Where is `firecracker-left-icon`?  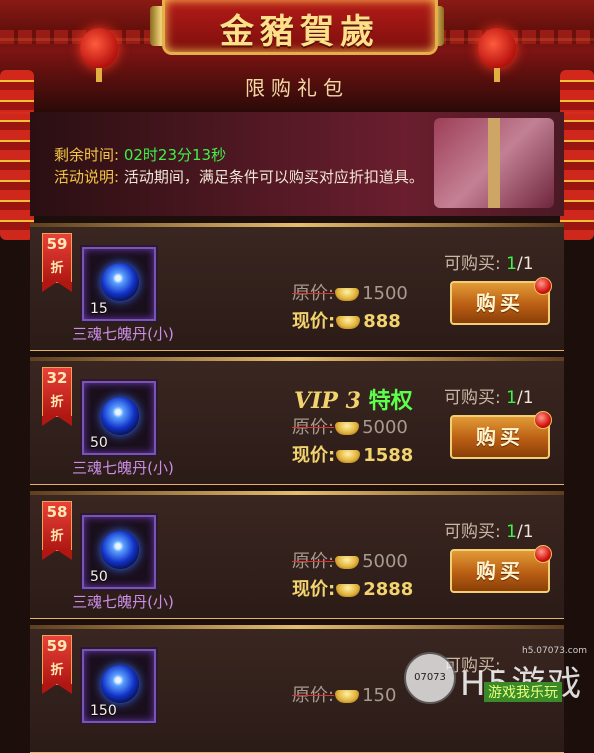
firecracker-left-icon is located at coordinates (17, 155).